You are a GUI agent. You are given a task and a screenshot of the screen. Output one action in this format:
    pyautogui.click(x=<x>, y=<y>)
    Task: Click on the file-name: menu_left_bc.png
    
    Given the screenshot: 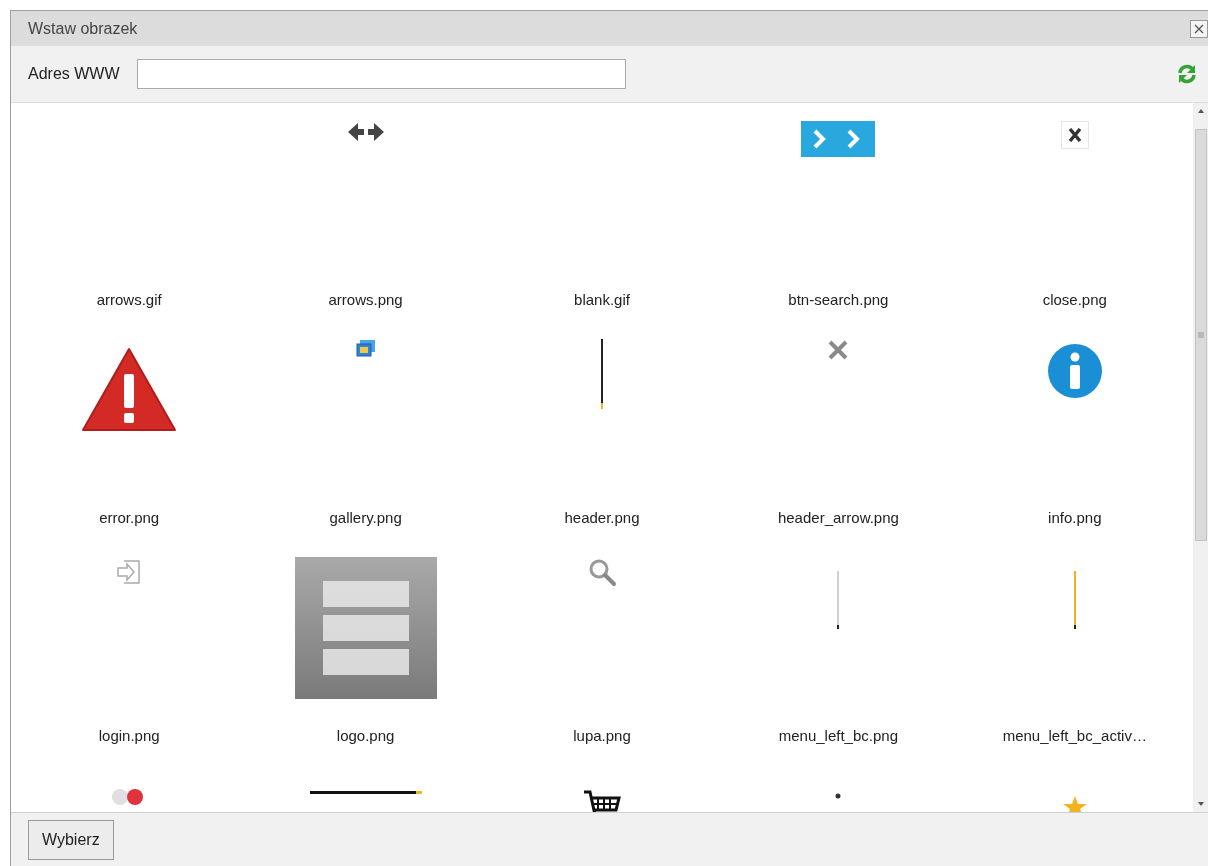 What is the action you would take?
    pyautogui.click(x=838, y=736)
    